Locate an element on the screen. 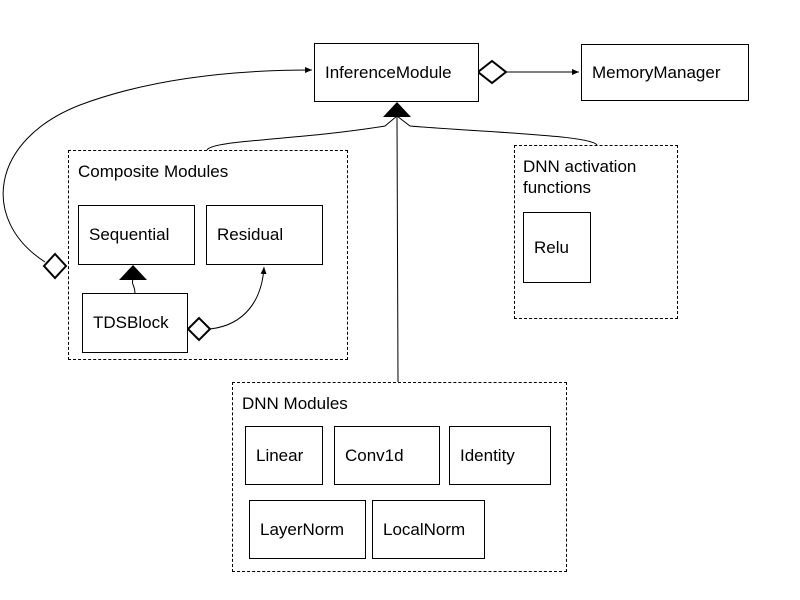 The image size is (800, 600). inheritance-line-activation is located at coordinates (497, 130).